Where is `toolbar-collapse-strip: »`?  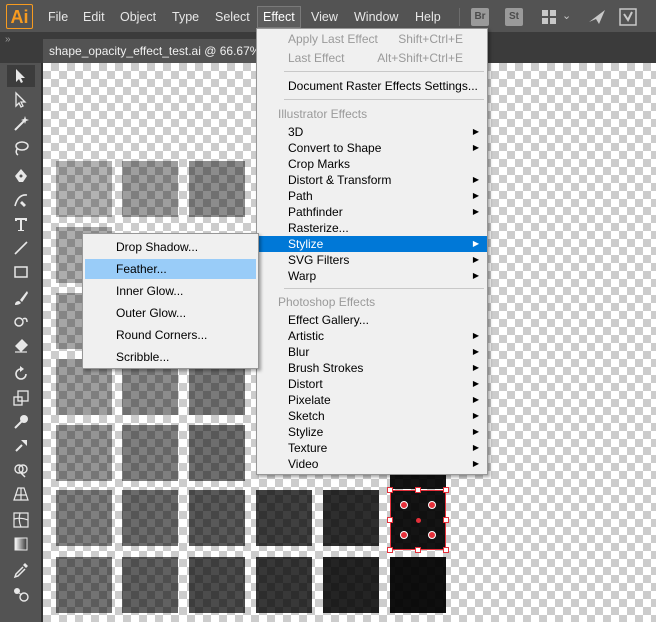 toolbar-collapse-strip: » is located at coordinates (21, 48).